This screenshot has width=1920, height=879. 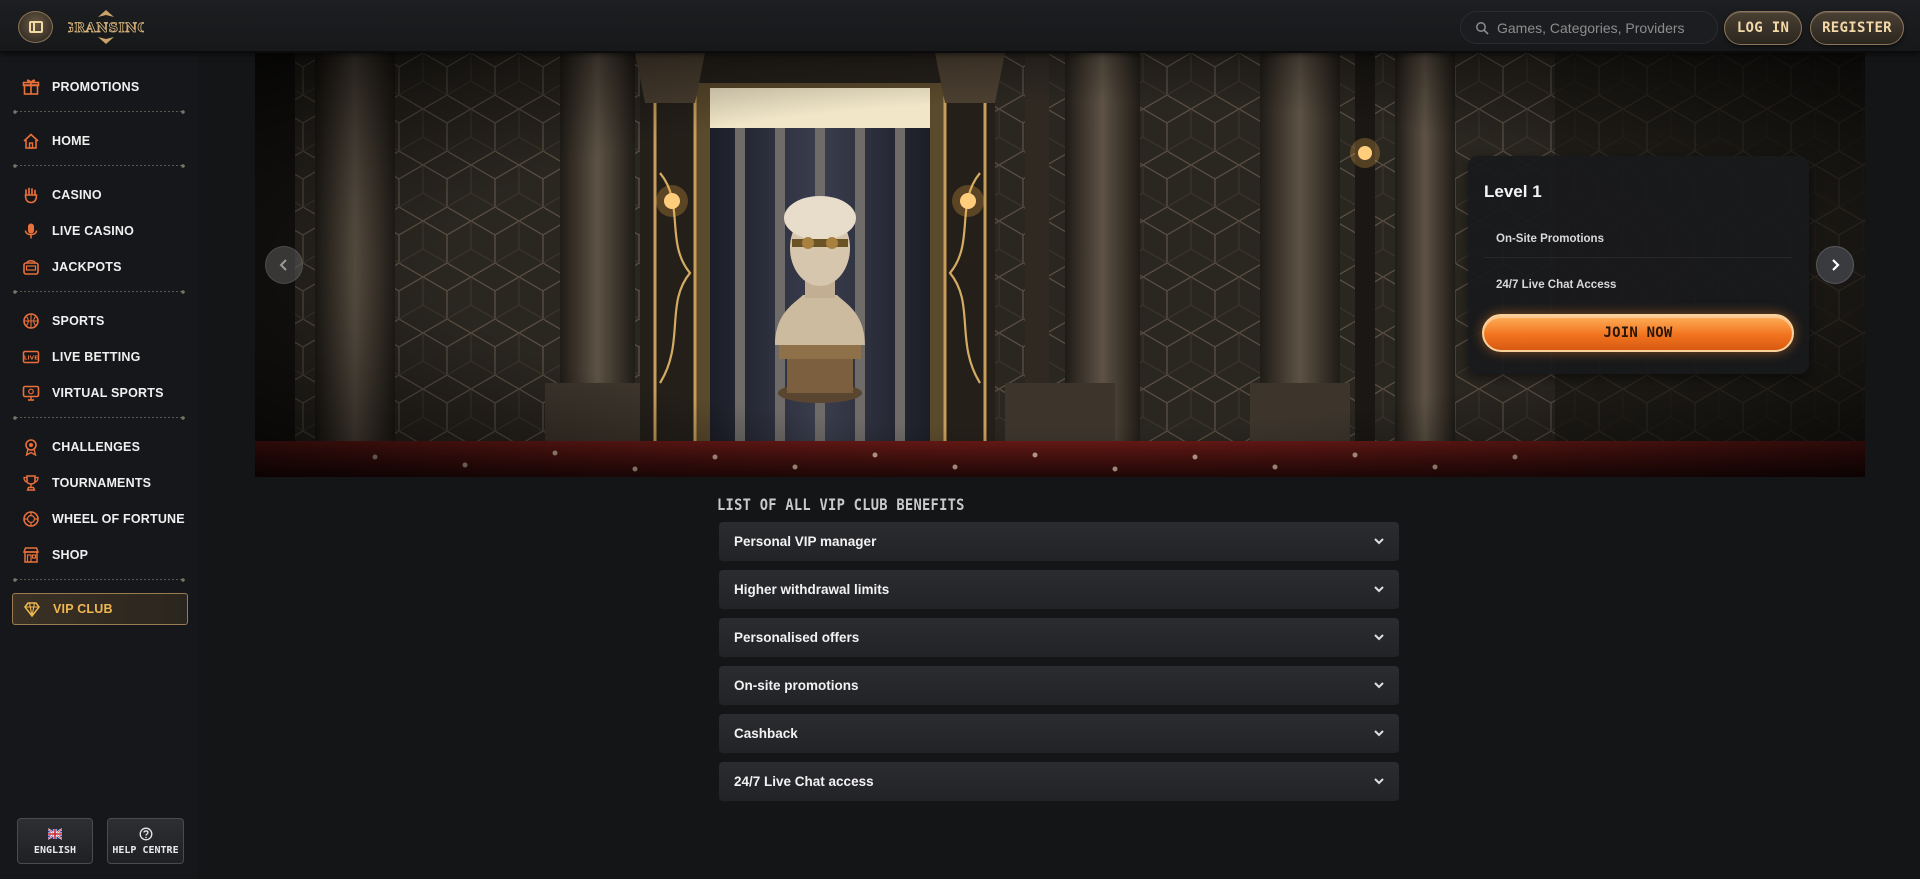 I want to click on benefit-accordion-item: 24/7 Live Chat access, so click(x=1059, y=782).